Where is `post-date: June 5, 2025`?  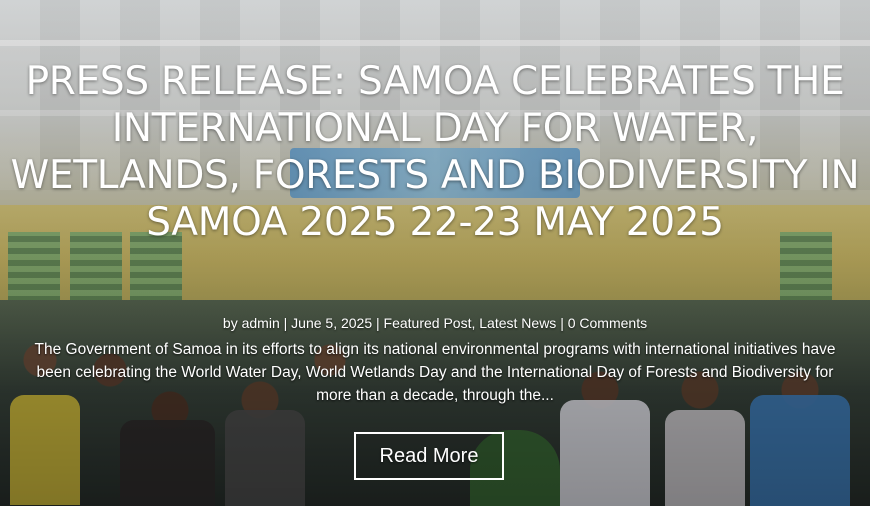 post-date: June 5, 2025 is located at coordinates (332, 323).